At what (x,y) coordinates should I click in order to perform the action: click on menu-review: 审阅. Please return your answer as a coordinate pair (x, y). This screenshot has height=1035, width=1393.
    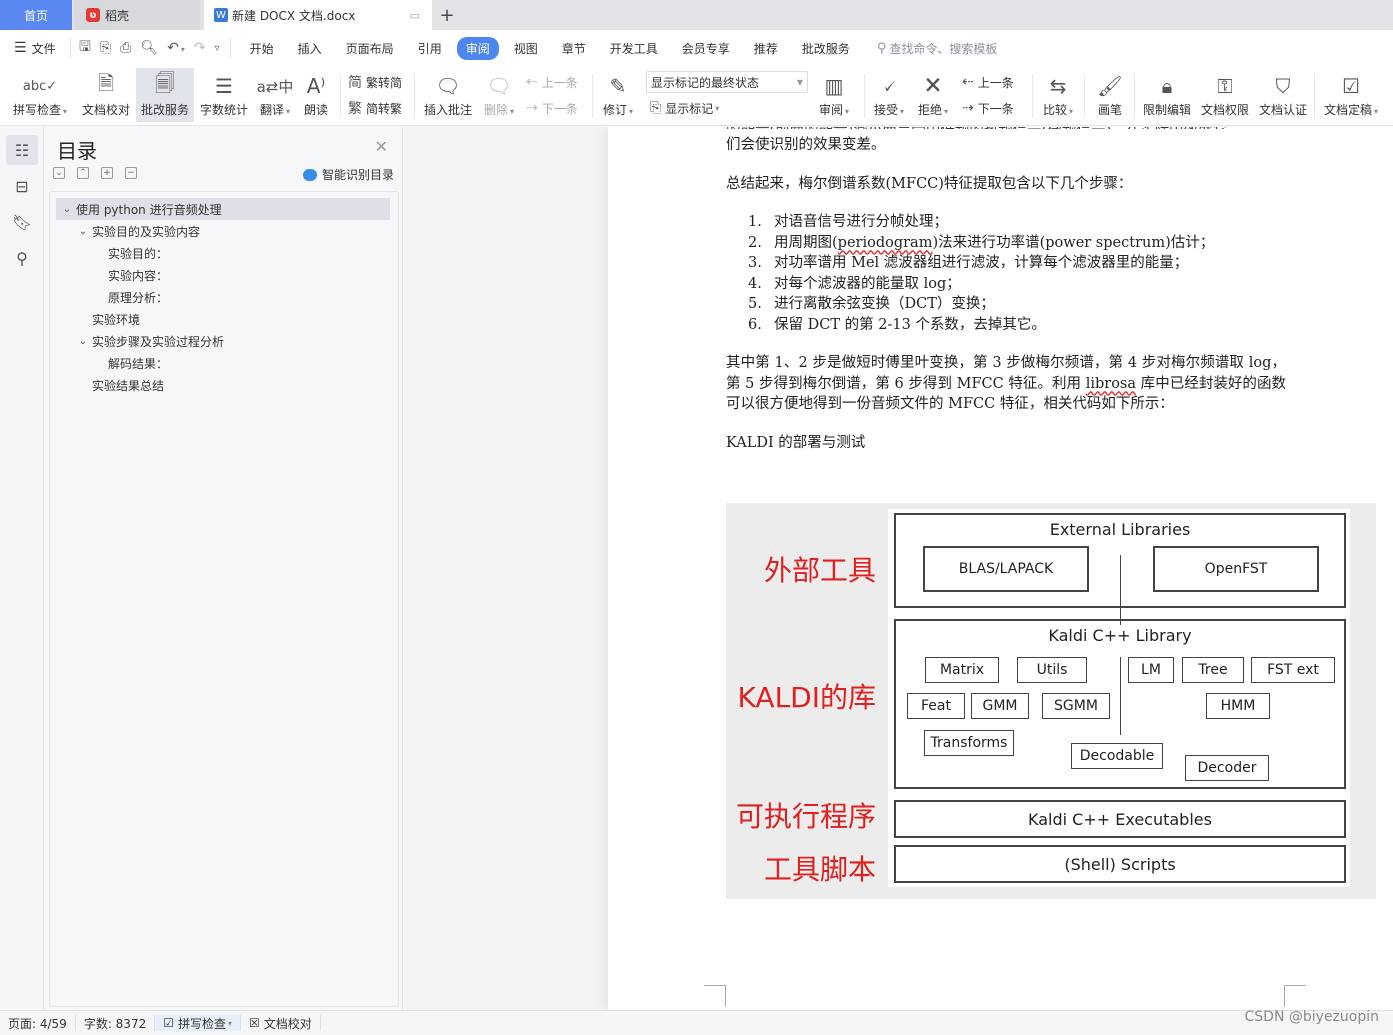
    Looking at the image, I should click on (477, 48).